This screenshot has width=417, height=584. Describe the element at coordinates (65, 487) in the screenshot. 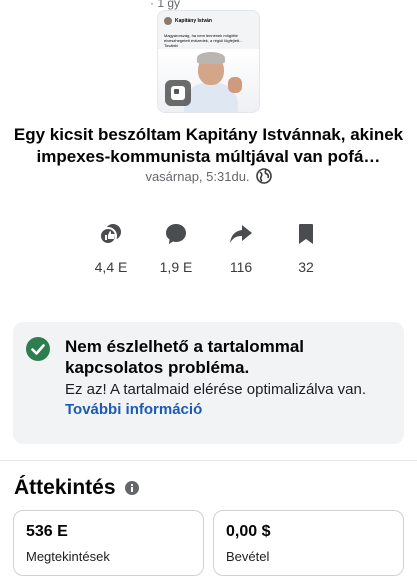

I see `overview-title: Áttekintés` at that location.